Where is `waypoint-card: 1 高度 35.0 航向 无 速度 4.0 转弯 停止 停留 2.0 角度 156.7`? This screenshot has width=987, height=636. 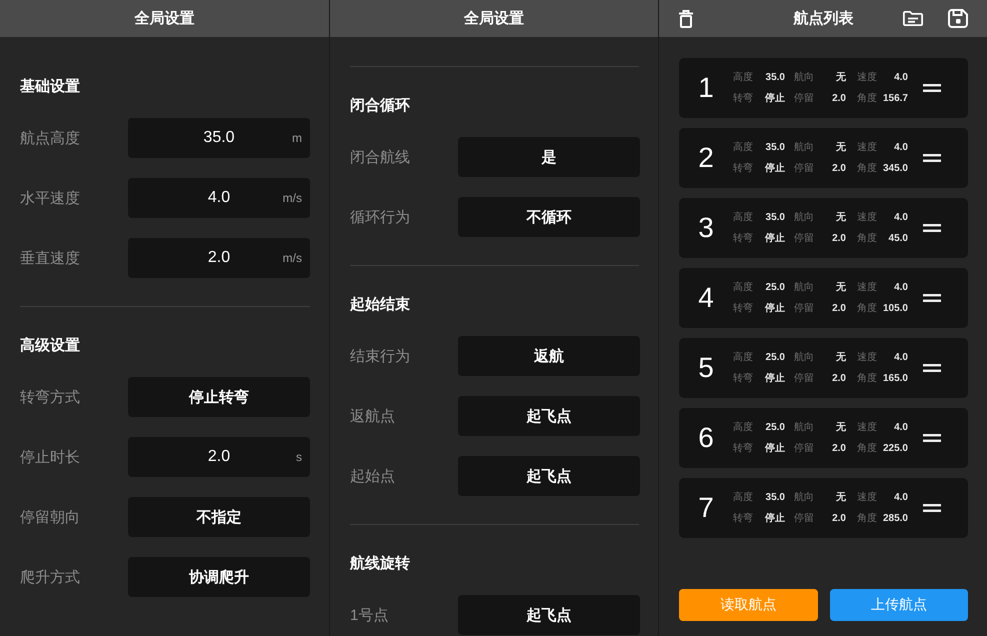
waypoint-card: 1 高度 35.0 航向 无 速度 4.0 转弯 停止 停留 2.0 角度 156.7 is located at coordinates (823, 88).